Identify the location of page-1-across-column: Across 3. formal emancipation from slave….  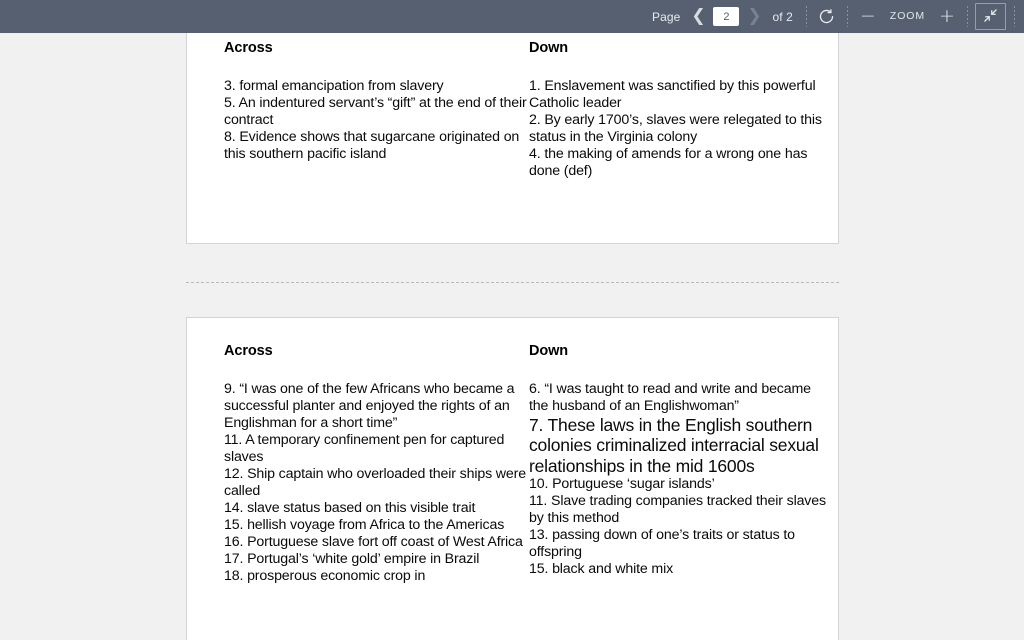
(376, 102).